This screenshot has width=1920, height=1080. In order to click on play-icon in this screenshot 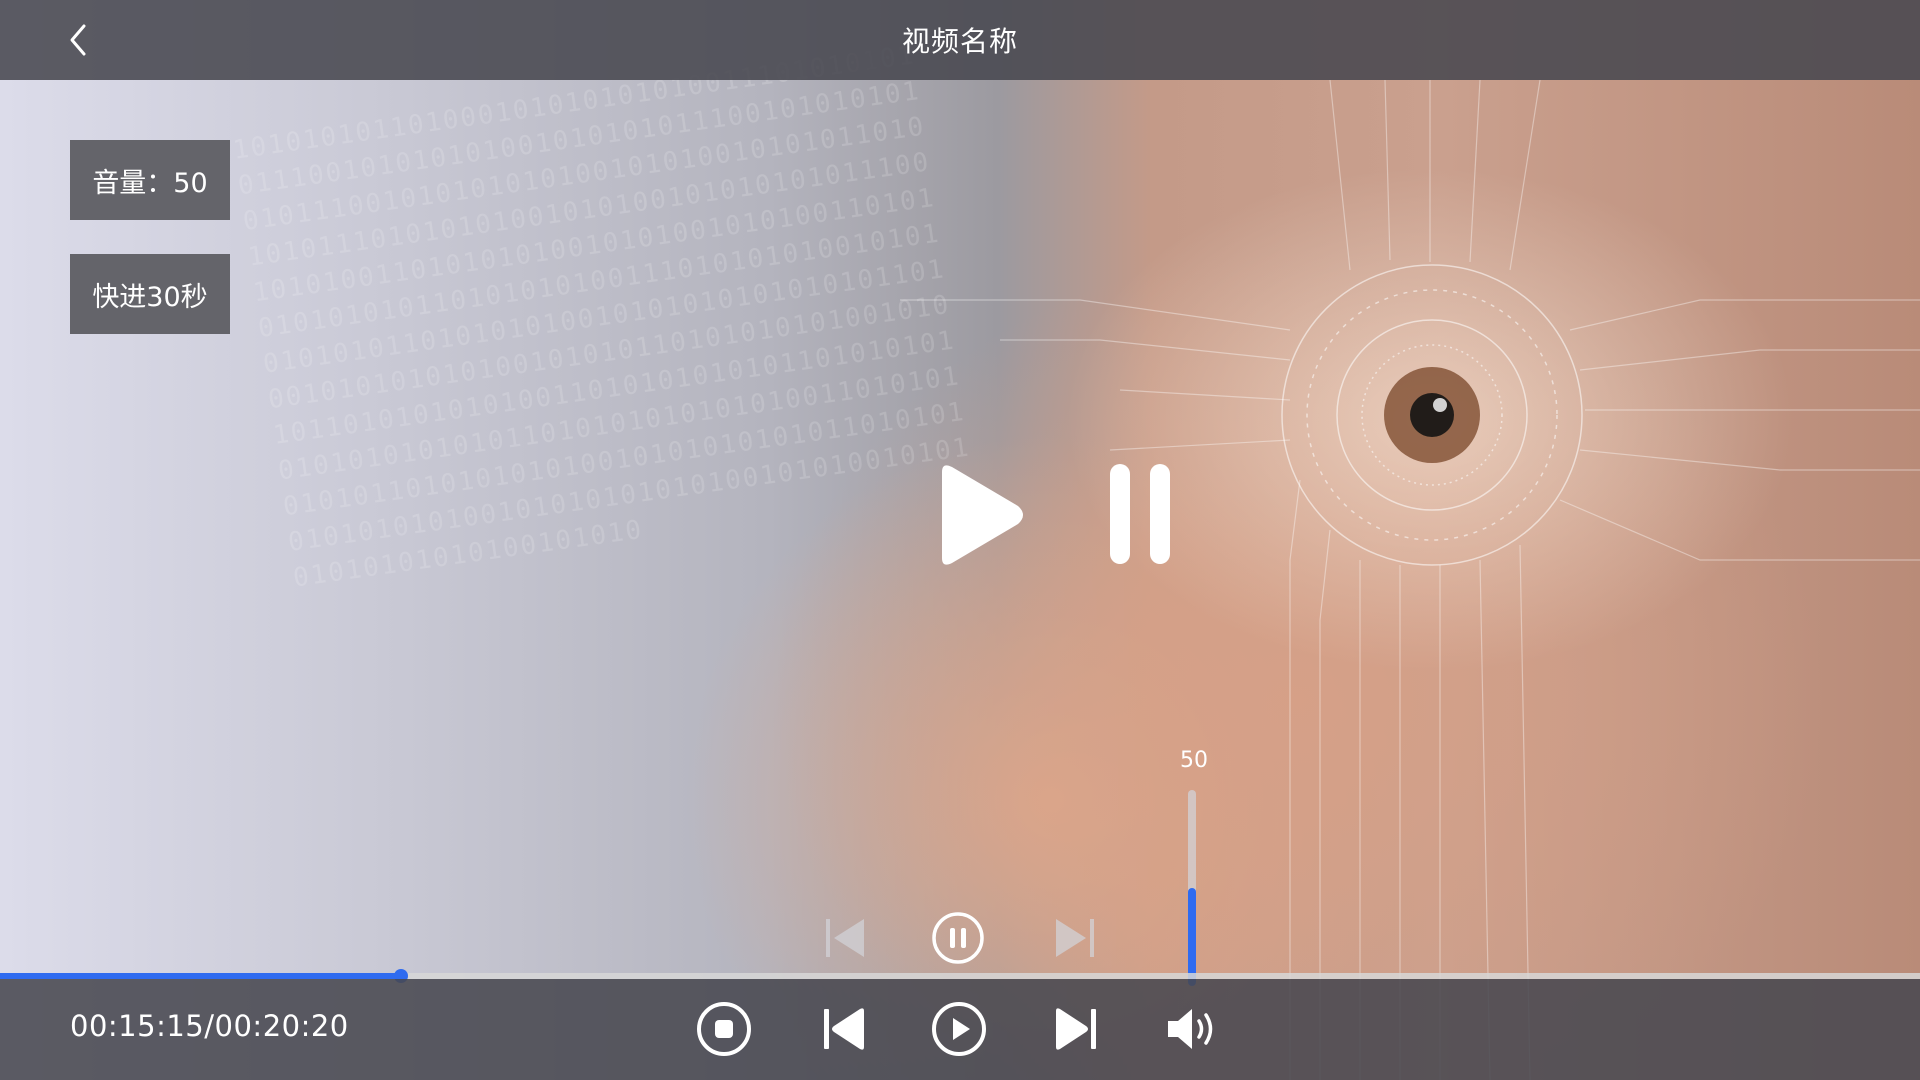, I will do `click(982, 515)`.